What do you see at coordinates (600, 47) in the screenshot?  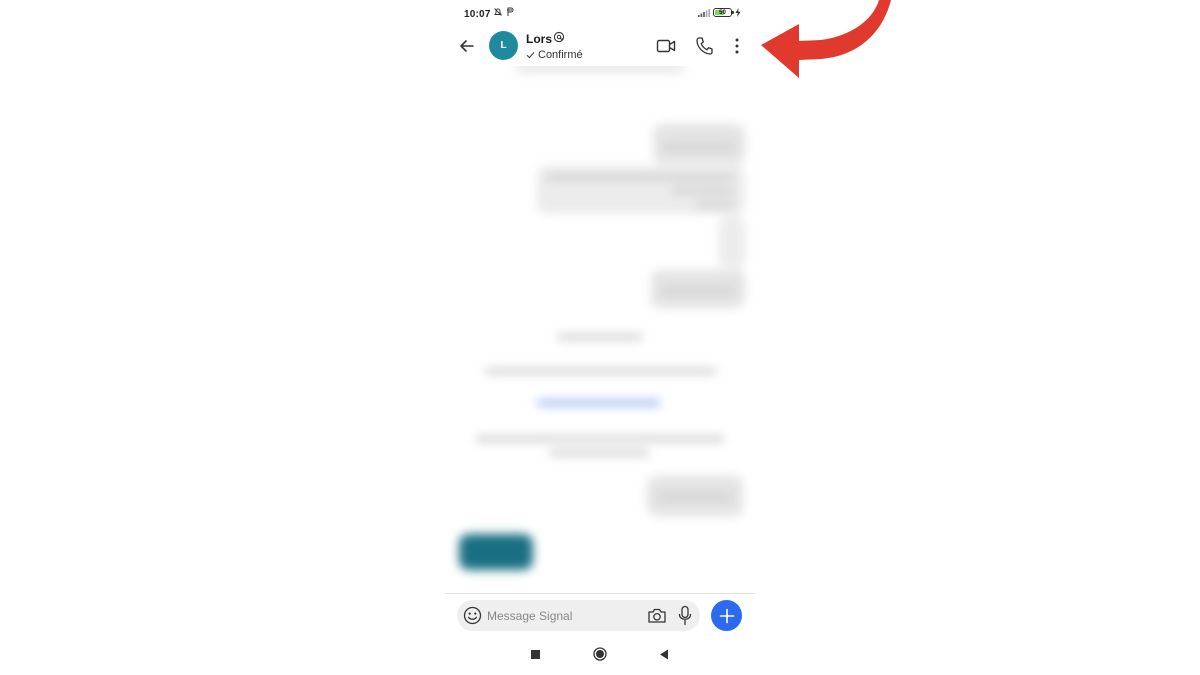 I see `chat-header: L Lors Confirmé` at bounding box center [600, 47].